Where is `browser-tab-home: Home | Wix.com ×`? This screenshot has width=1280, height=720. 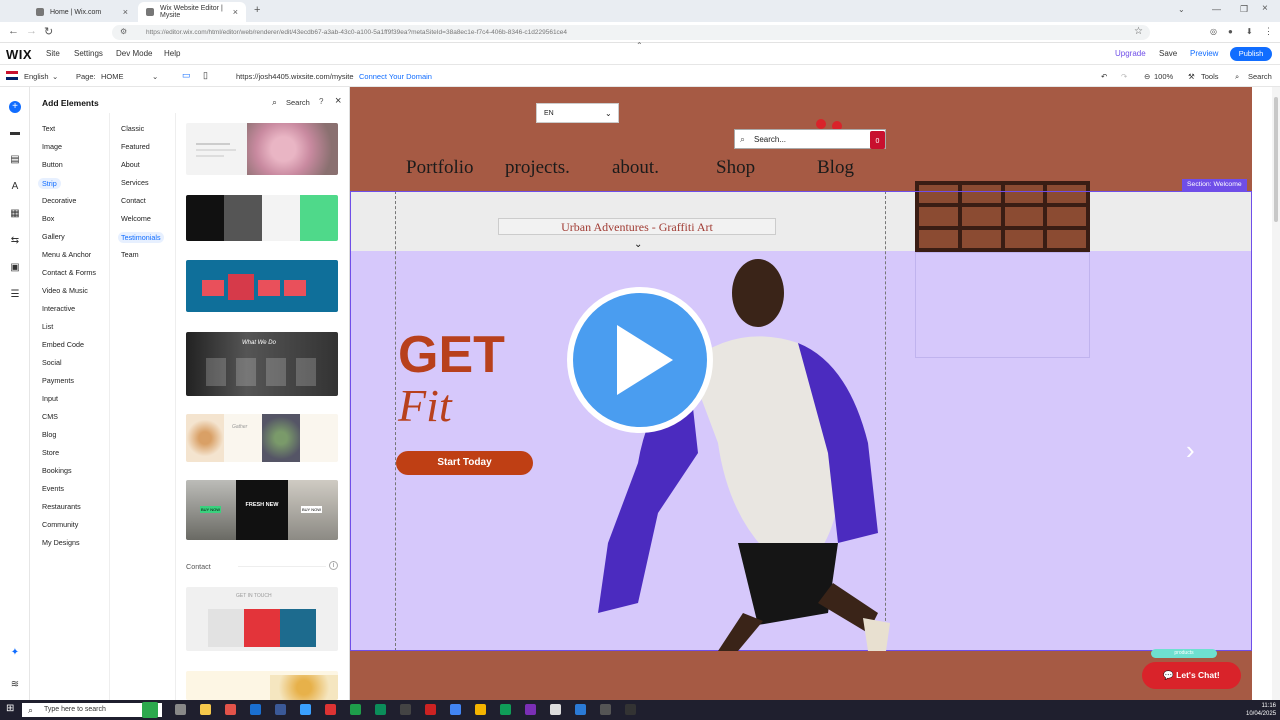
browser-tab-home: Home | Wix.com × is located at coordinates (82, 12).